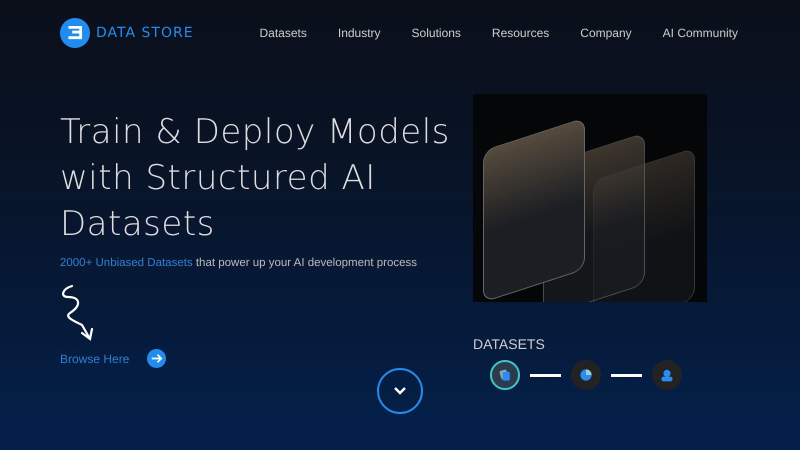  Describe the element at coordinates (509, 344) in the screenshot. I see `datasets-title: DATASETS` at that location.